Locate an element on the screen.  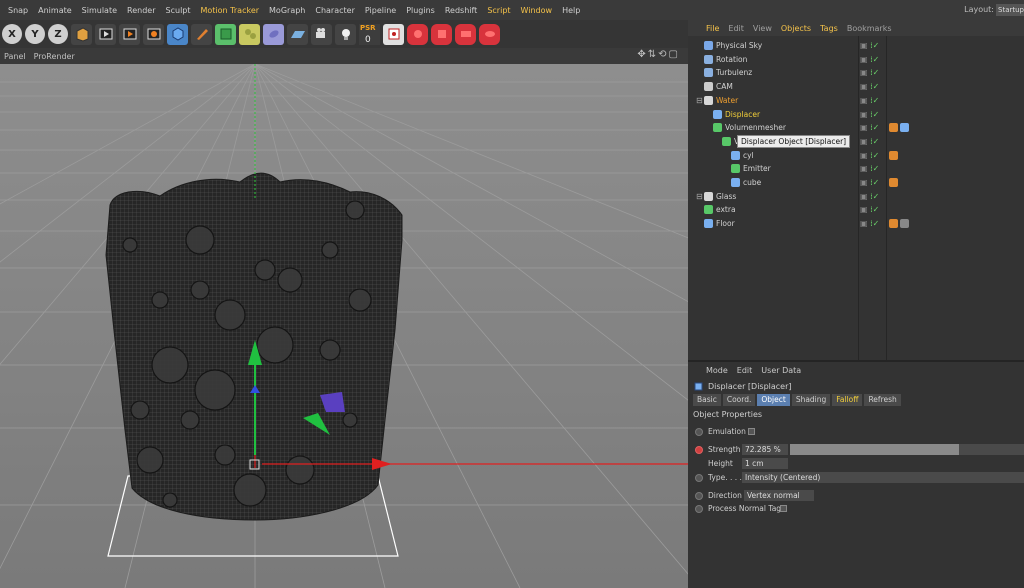
om-menu-bookmarks: Bookmarks is located at coordinates (869, 28).